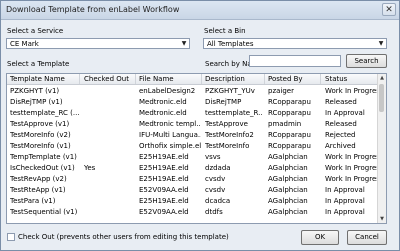 This screenshot has width=400, height=251. Describe the element at coordinates (381, 148) in the screenshot. I see `vertical-scrollbar: ▲ ▼` at that location.